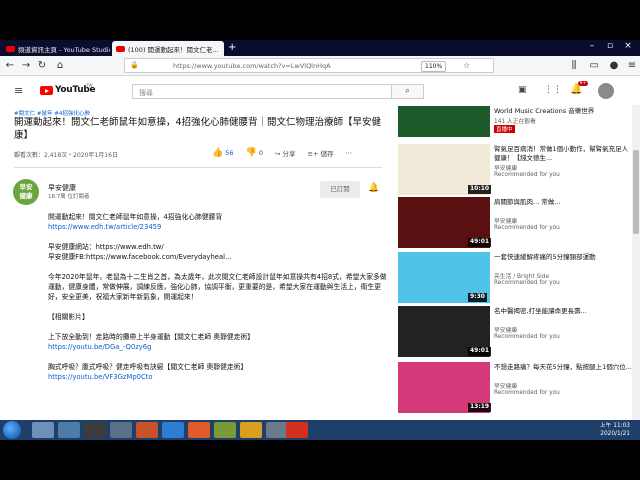  I want to click on sidebar-icon: ▭, so click(594, 65).